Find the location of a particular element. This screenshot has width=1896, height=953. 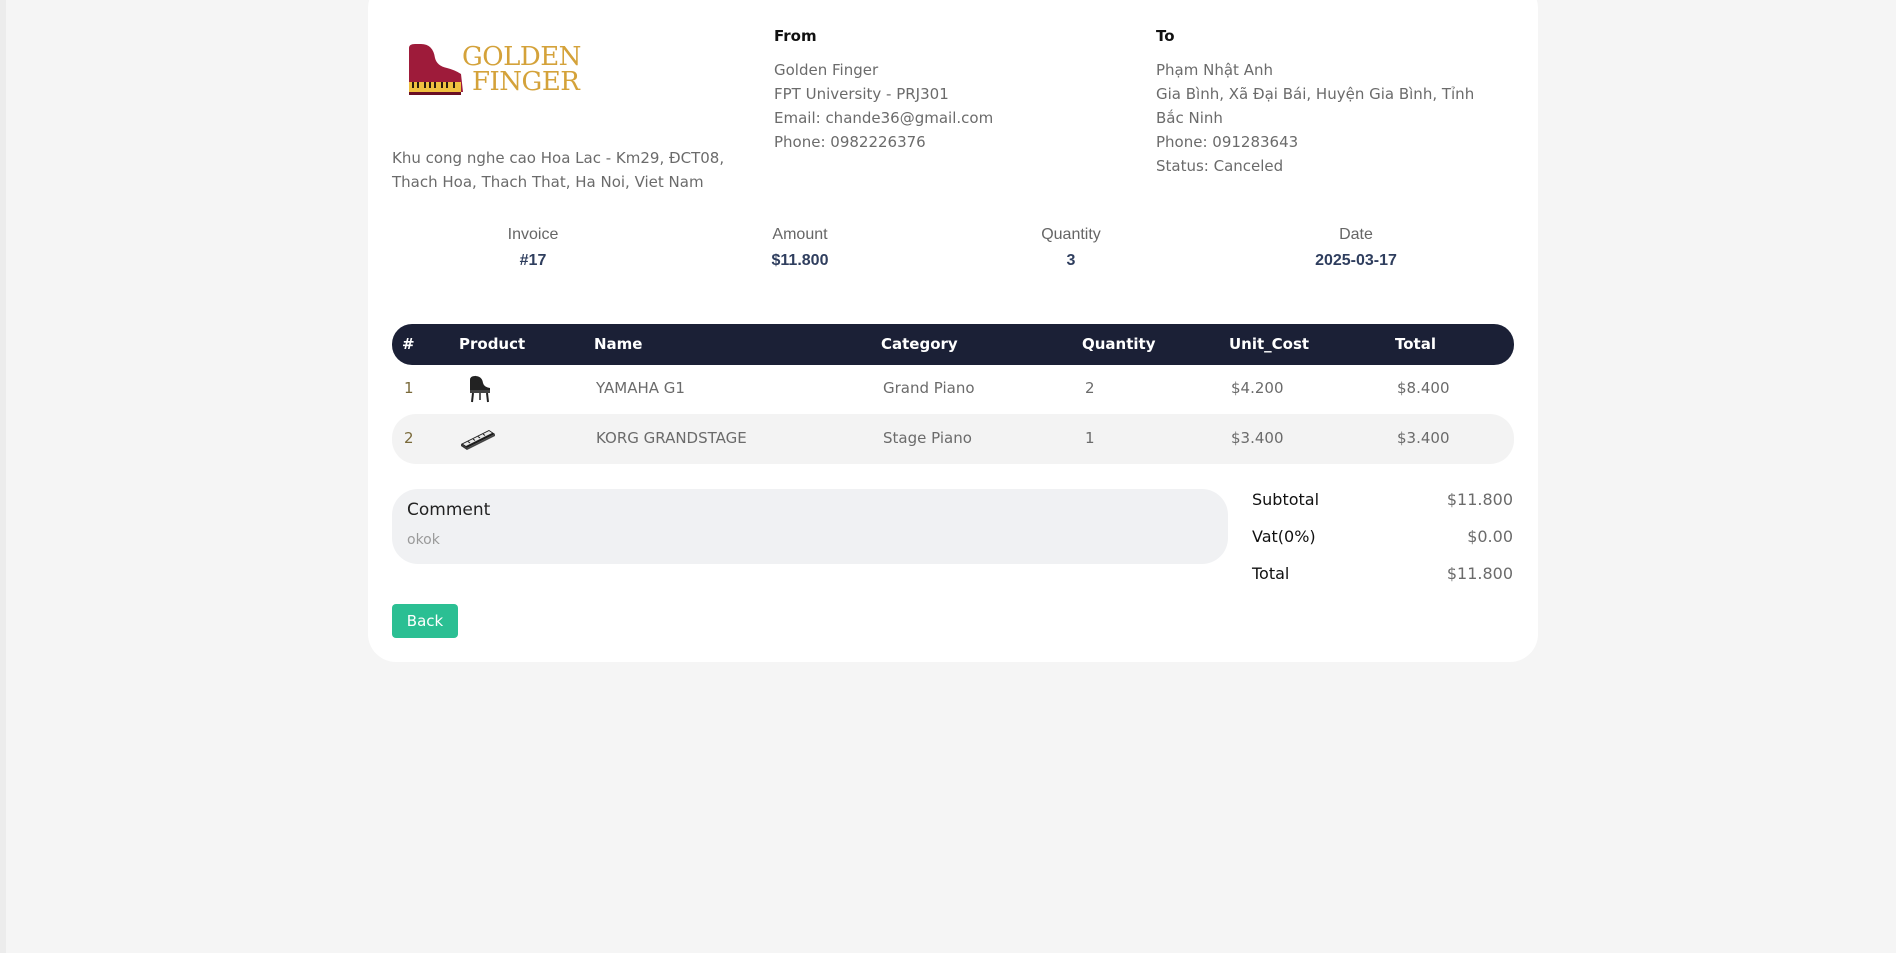

page-edge is located at coordinates (3, 476).